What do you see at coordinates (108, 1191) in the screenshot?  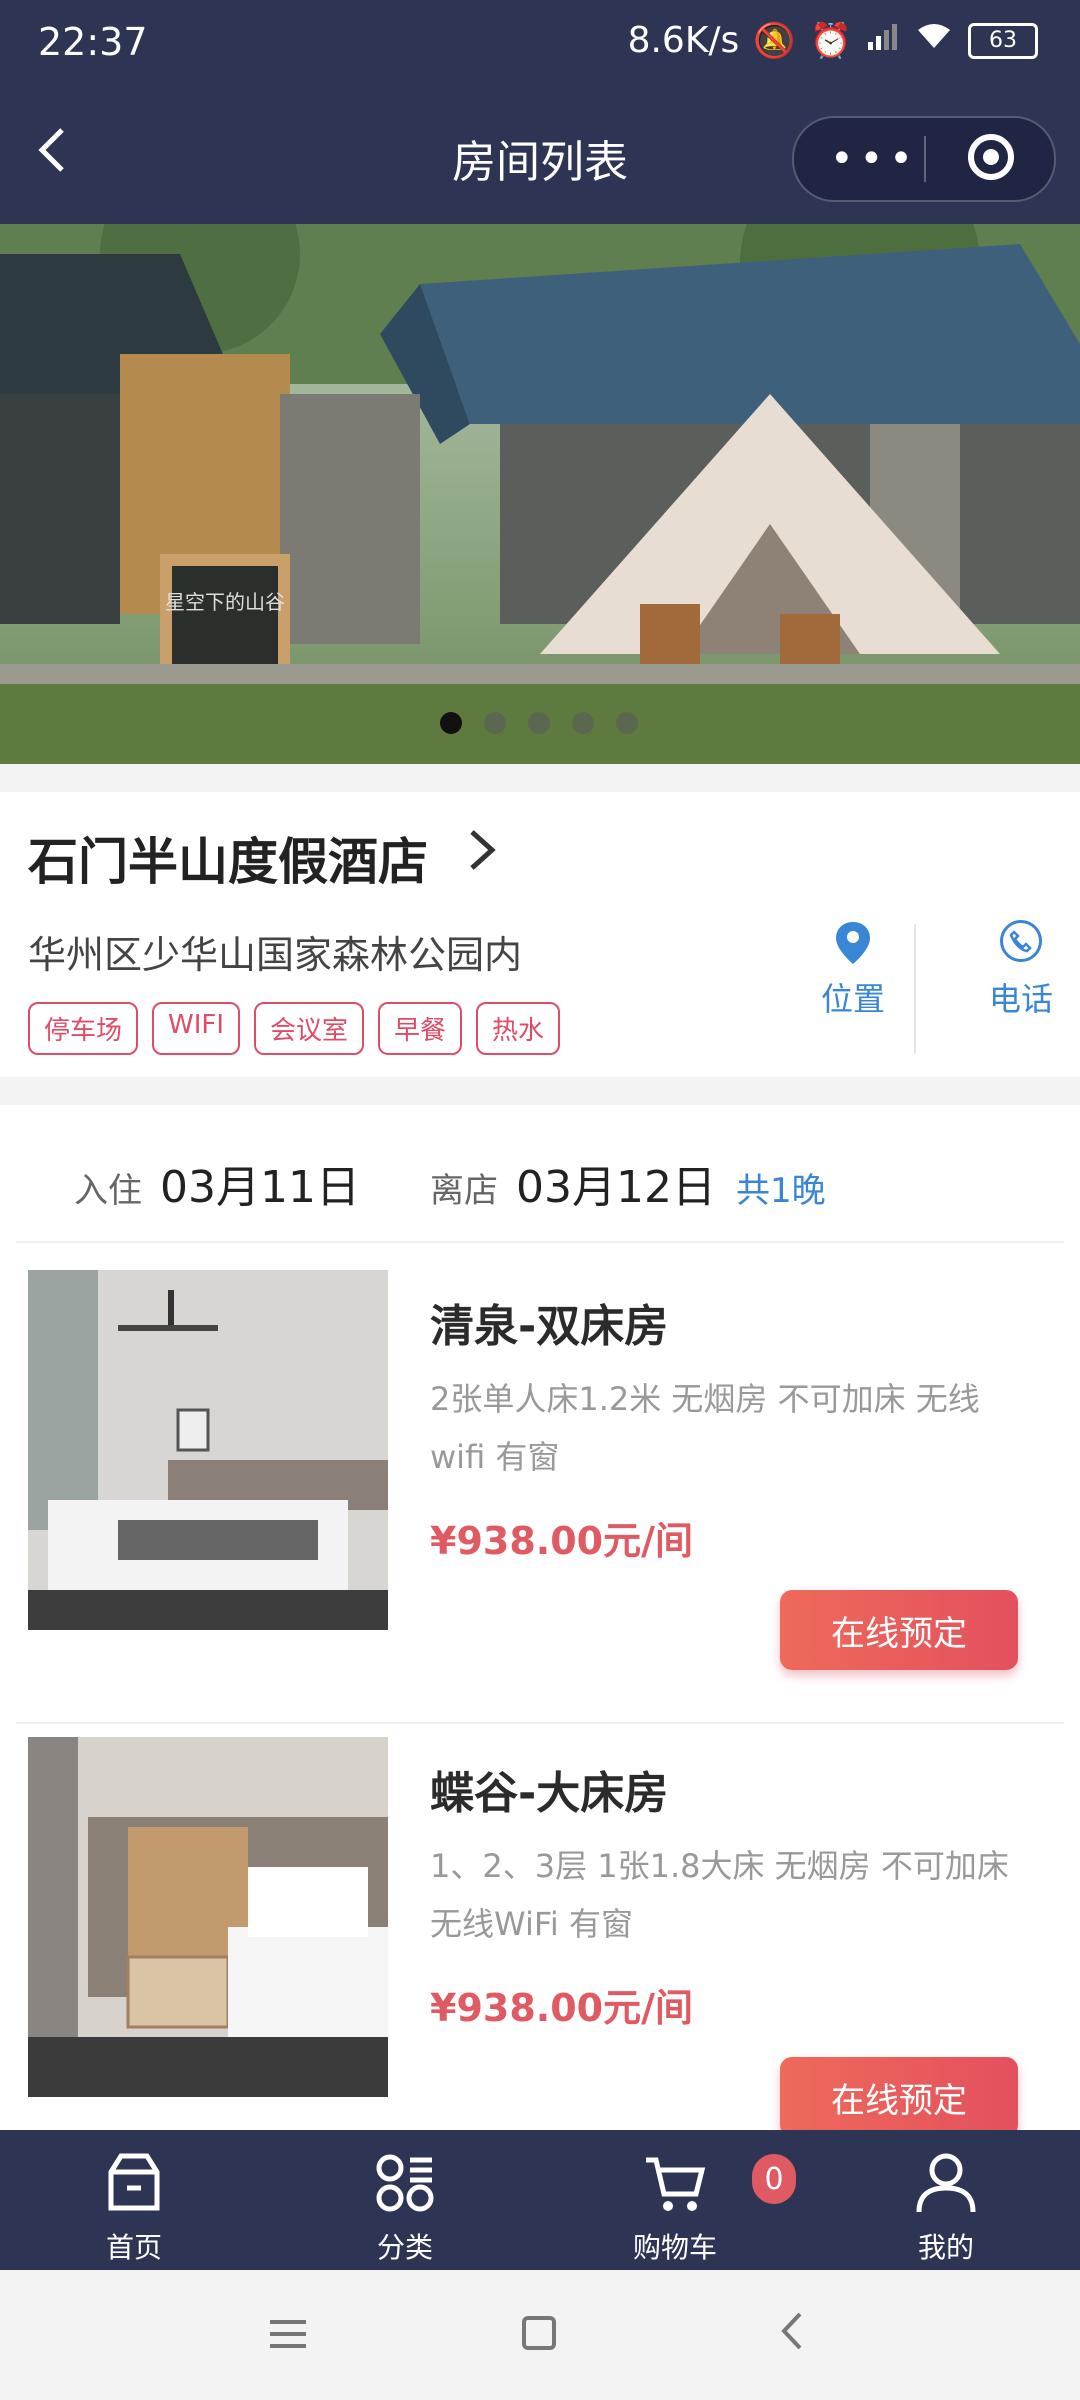 I see `checkin-label: 入住` at bounding box center [108, 1191].